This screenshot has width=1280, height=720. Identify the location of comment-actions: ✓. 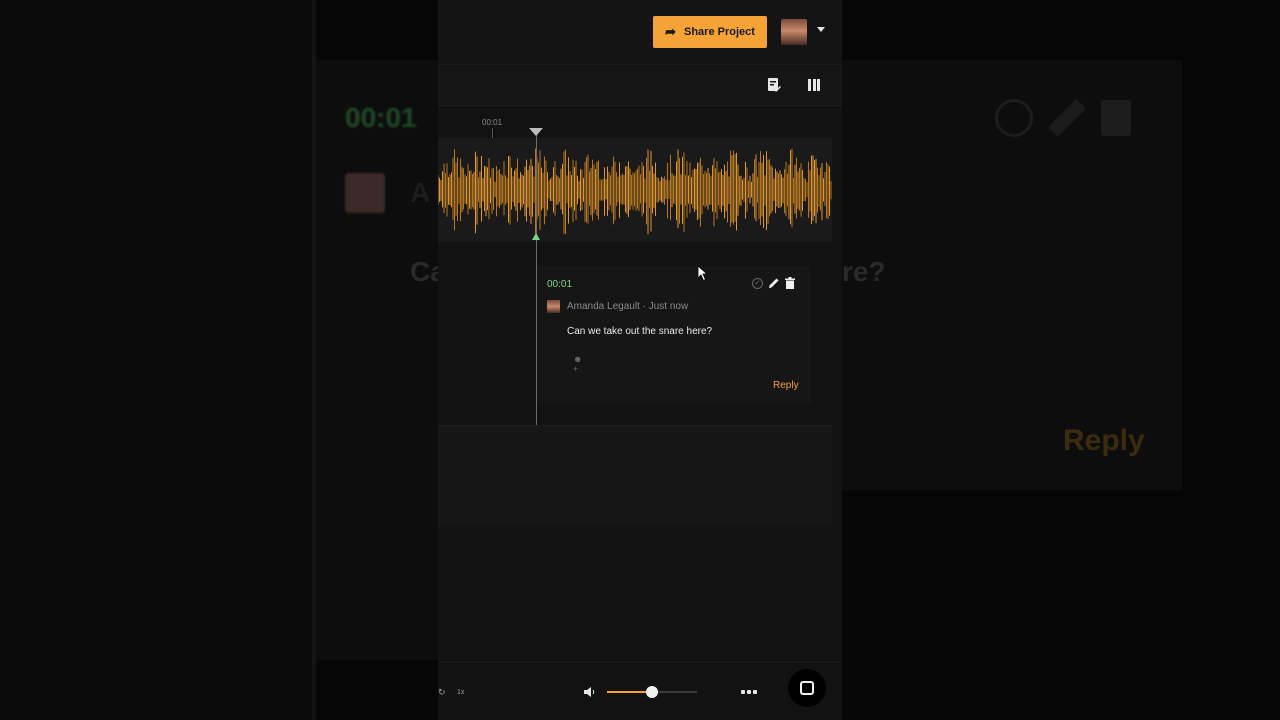
(773, 283).